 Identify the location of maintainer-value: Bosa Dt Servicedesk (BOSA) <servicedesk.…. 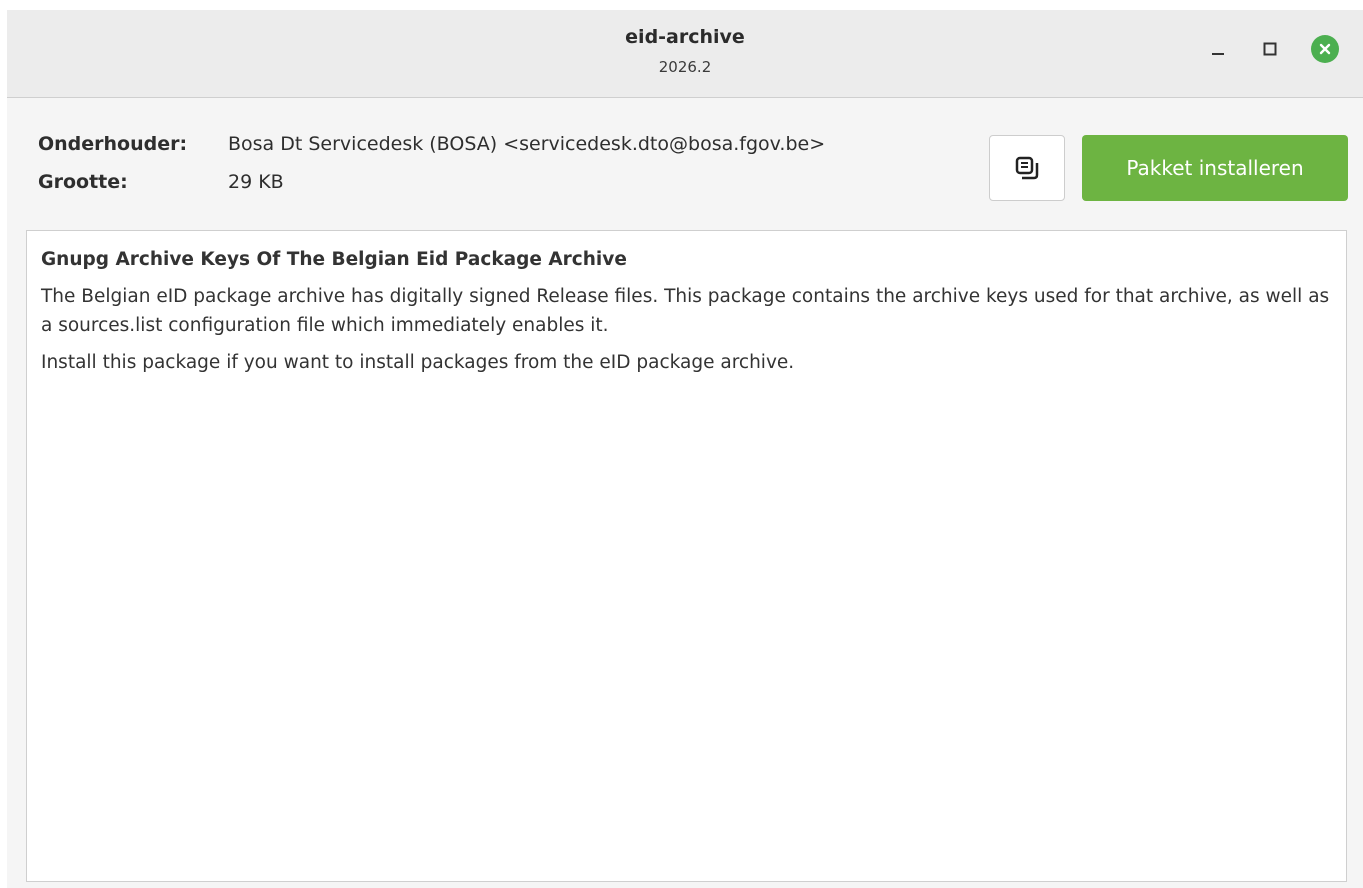
(527, 144).